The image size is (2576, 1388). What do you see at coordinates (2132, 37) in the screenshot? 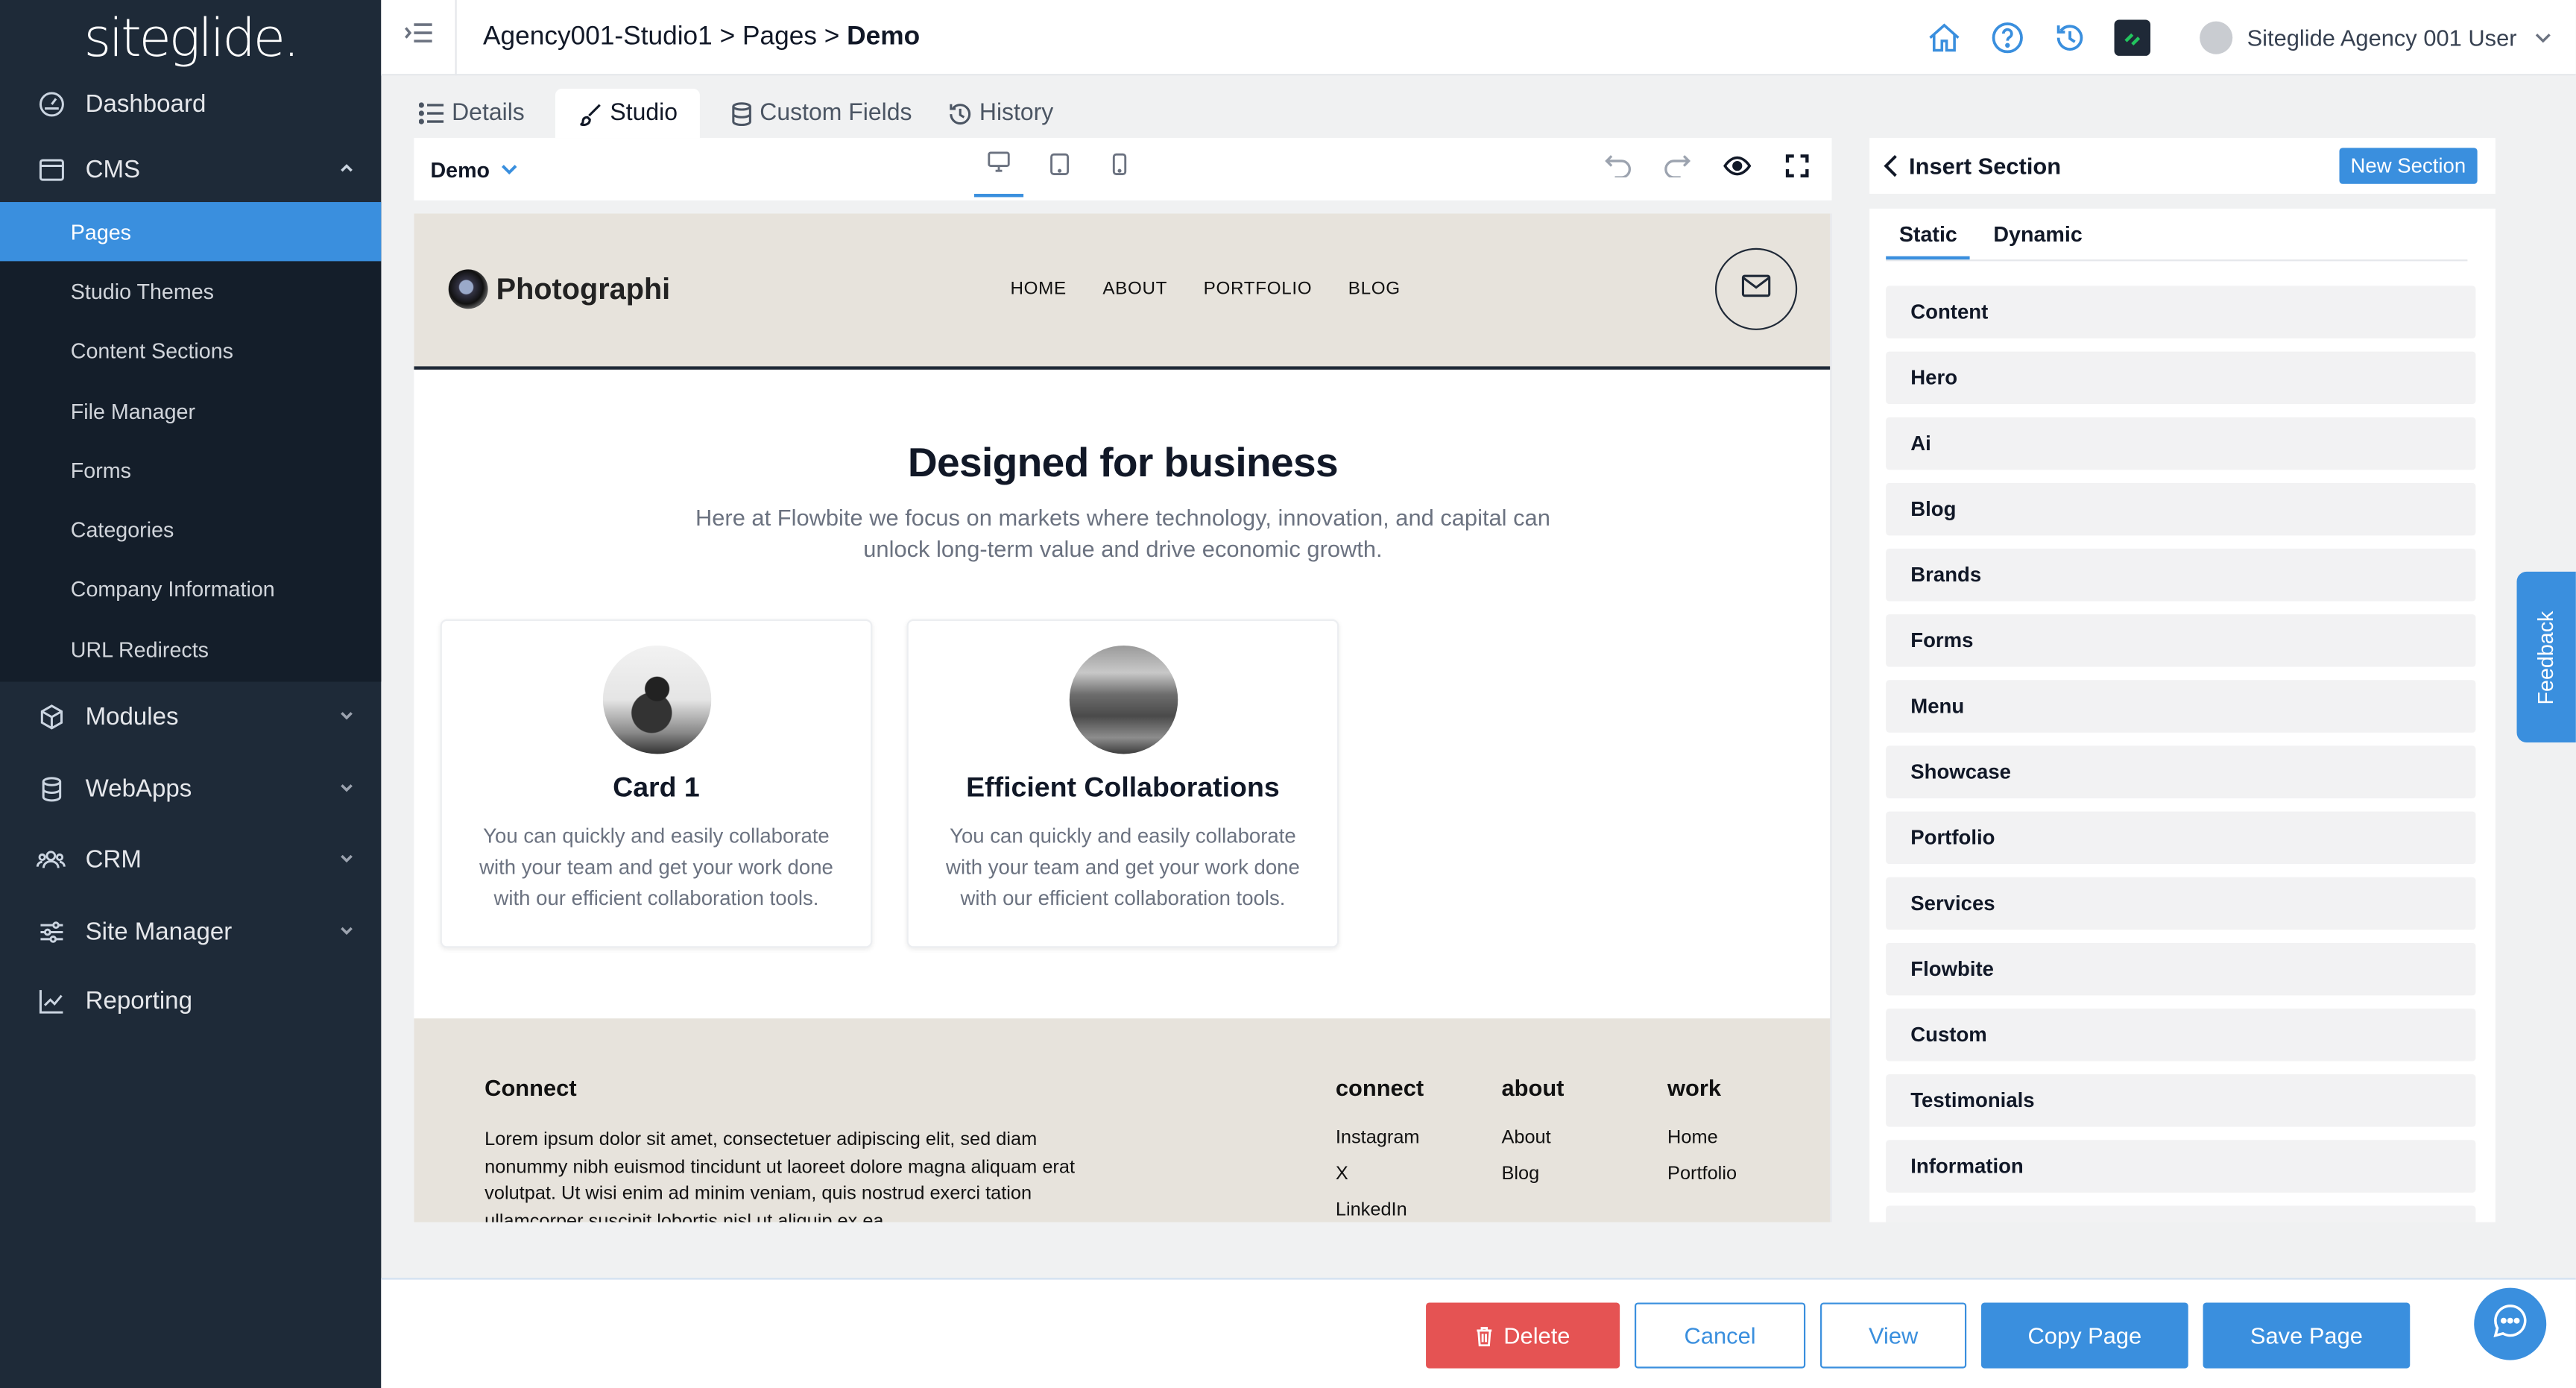
I see `siteglide-app-icon` at bounding box center [2132, 37].